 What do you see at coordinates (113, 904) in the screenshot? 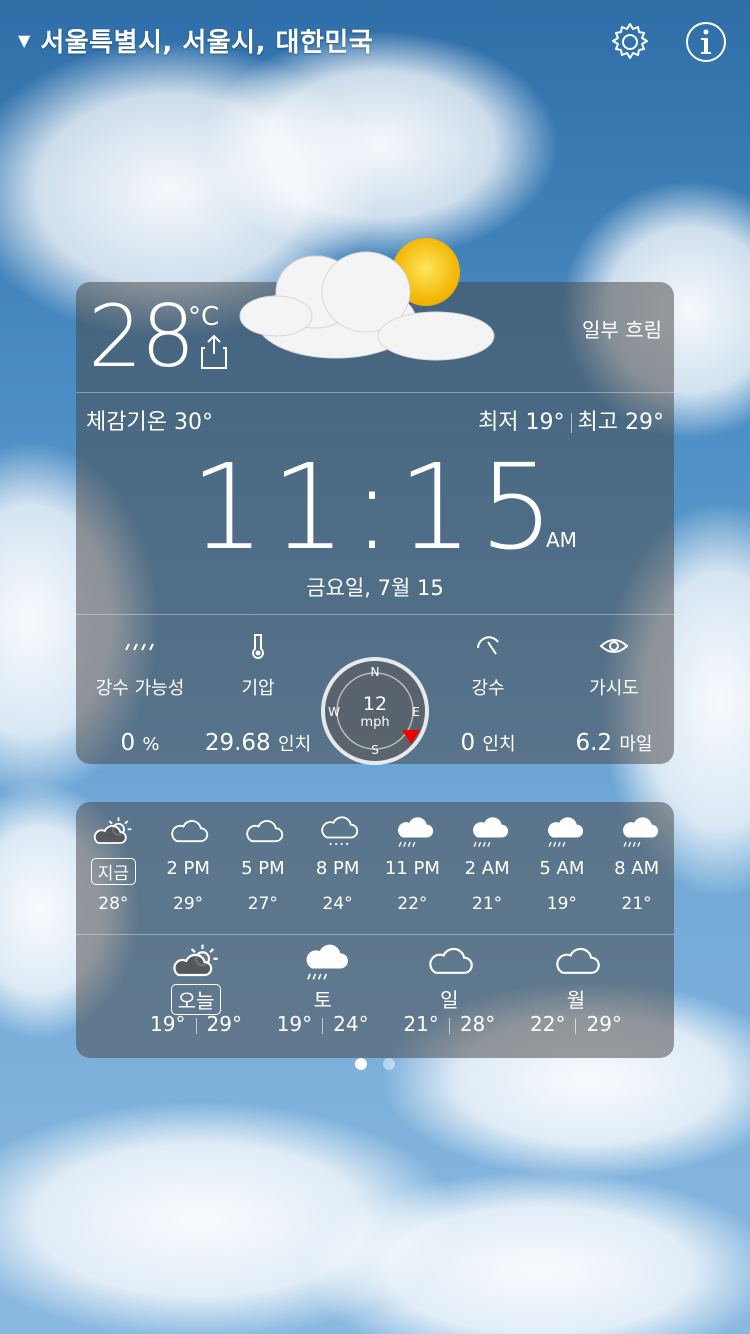
I see `hourly-temp: 28°` at bounding box center [113, 904].